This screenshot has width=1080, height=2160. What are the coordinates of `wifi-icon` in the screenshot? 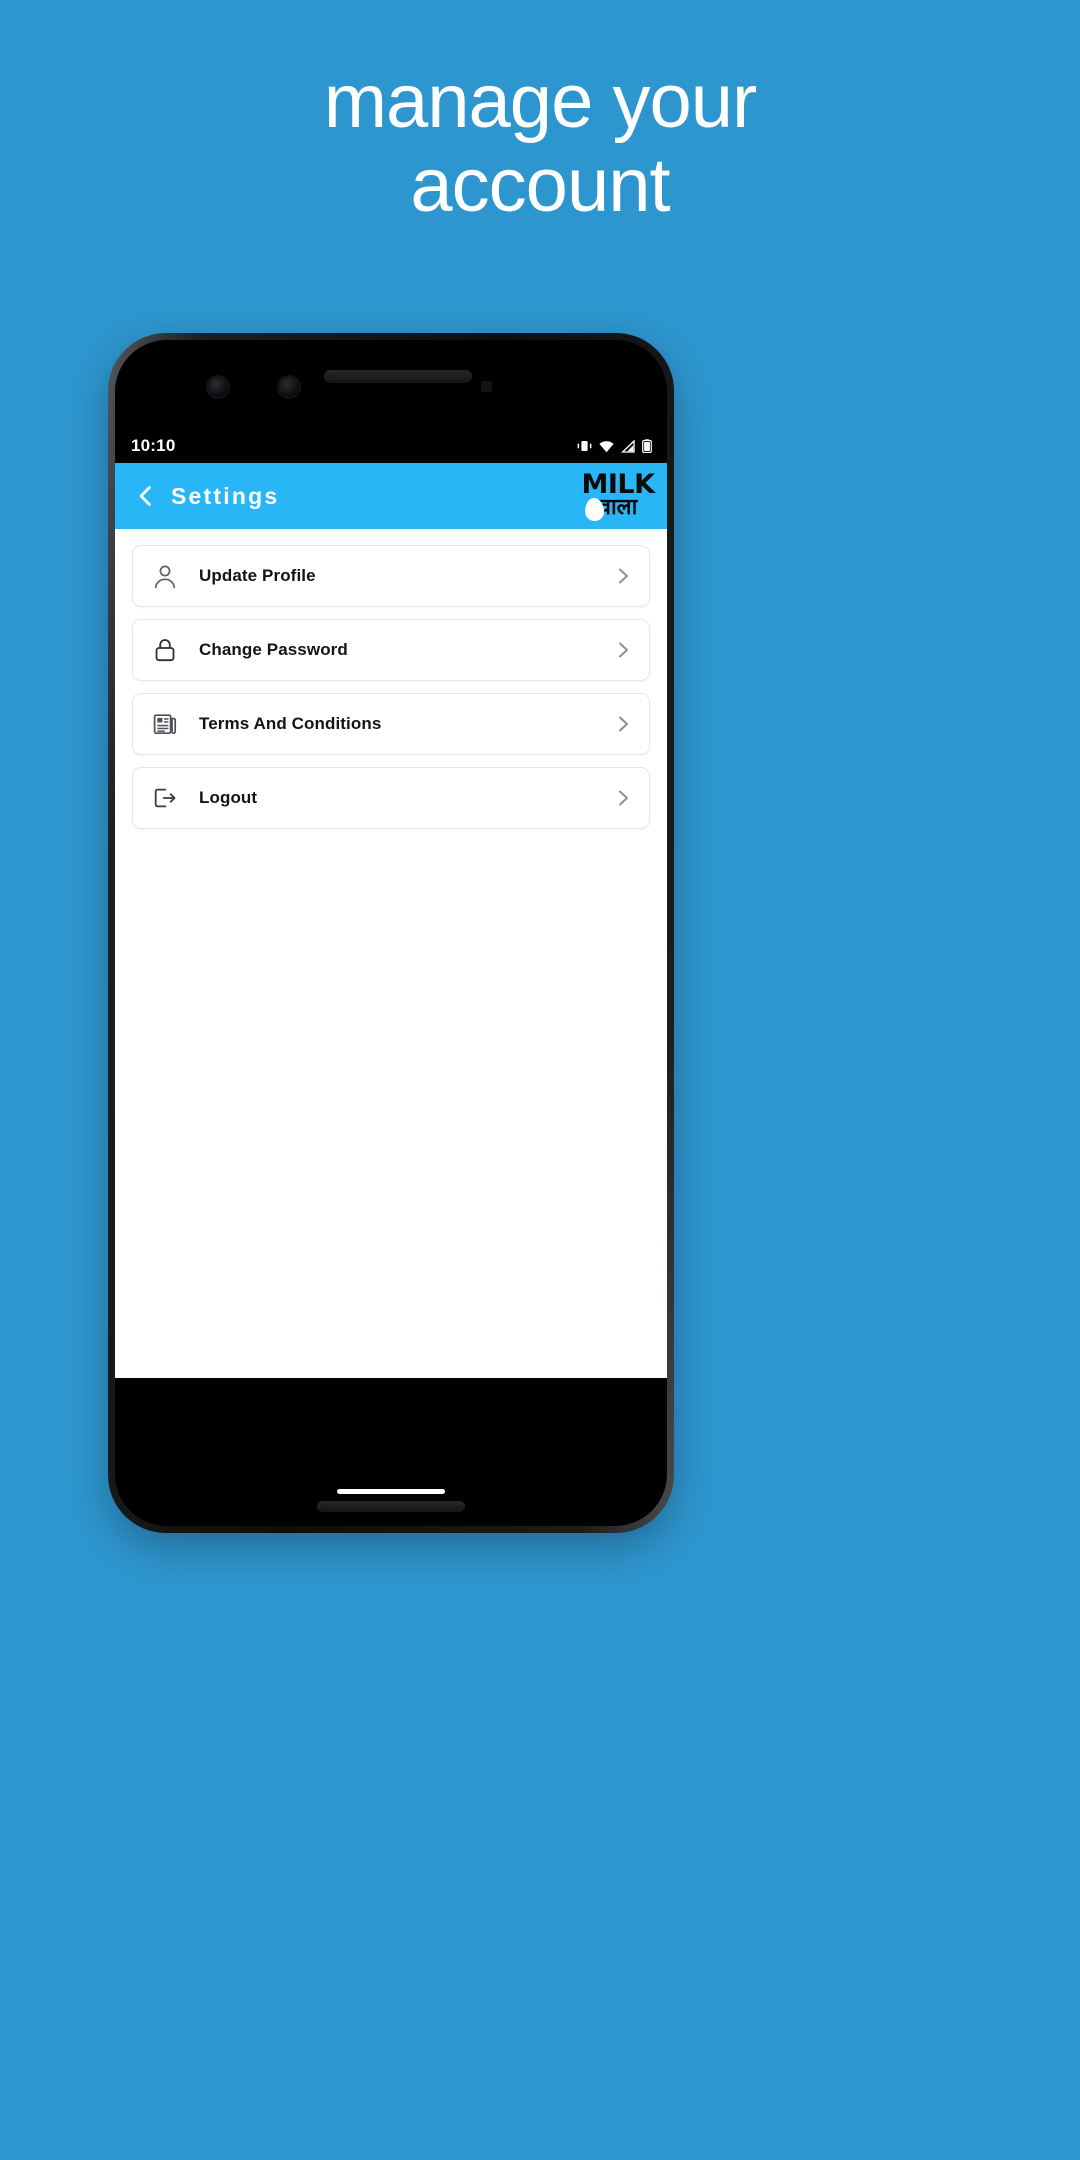 It's located at (606, 446).